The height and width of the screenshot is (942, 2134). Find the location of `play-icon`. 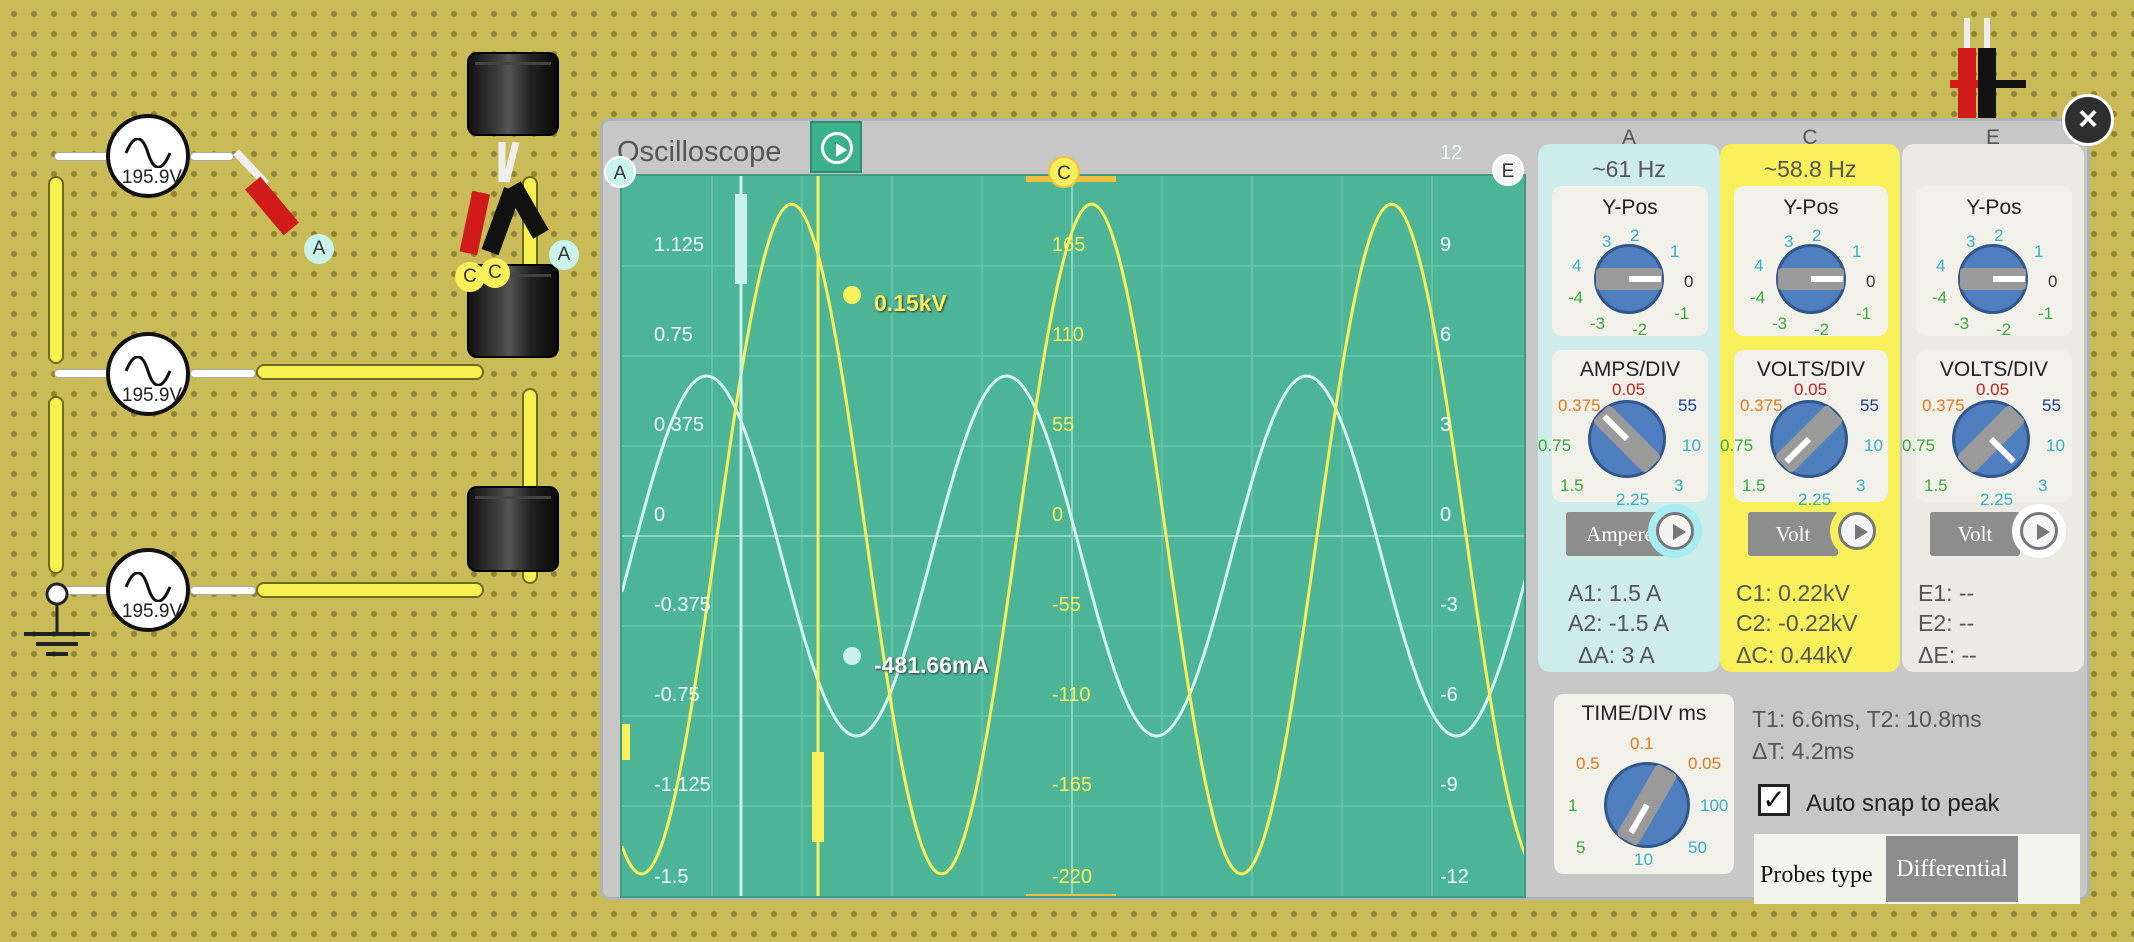

play-icon is located at coordinates (837, 148).